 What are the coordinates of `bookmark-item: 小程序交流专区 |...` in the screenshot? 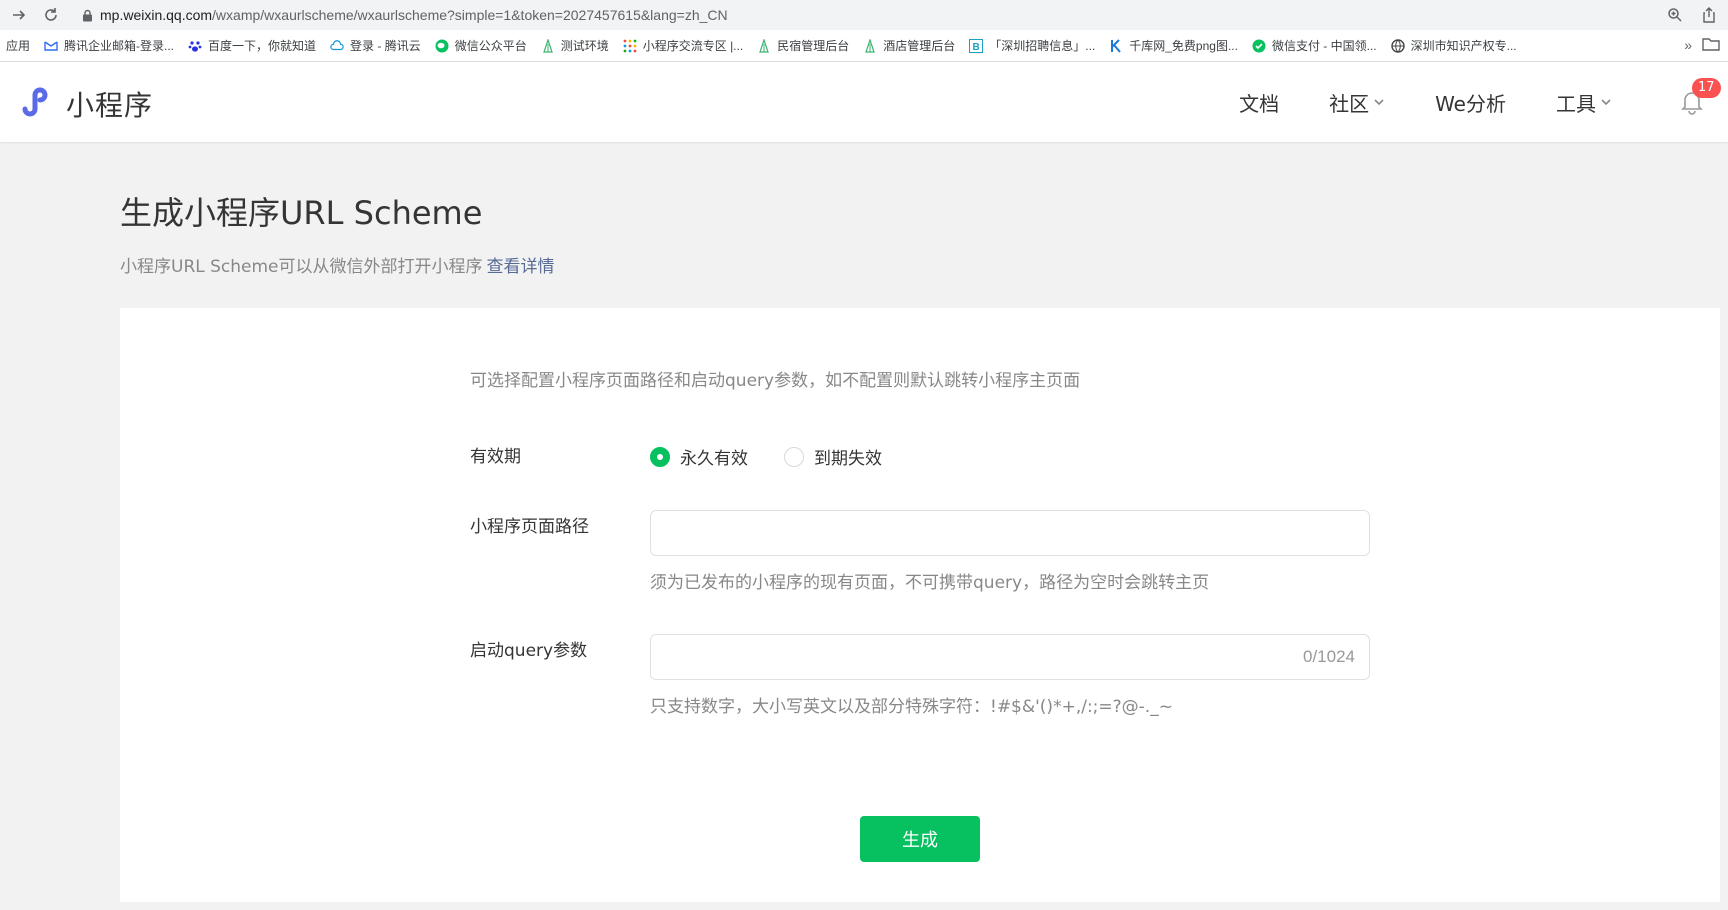 It's located at (683, 45).